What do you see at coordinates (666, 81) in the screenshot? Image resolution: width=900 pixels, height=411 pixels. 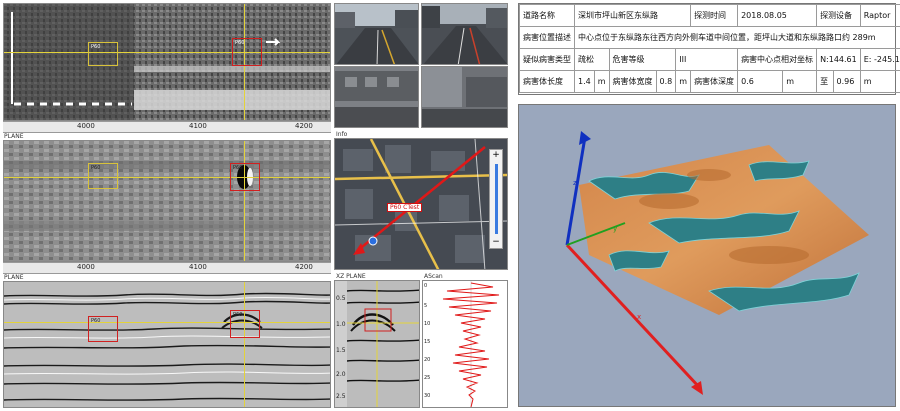 I see `table-cell: 0.8` at bounding box center [666, 81].